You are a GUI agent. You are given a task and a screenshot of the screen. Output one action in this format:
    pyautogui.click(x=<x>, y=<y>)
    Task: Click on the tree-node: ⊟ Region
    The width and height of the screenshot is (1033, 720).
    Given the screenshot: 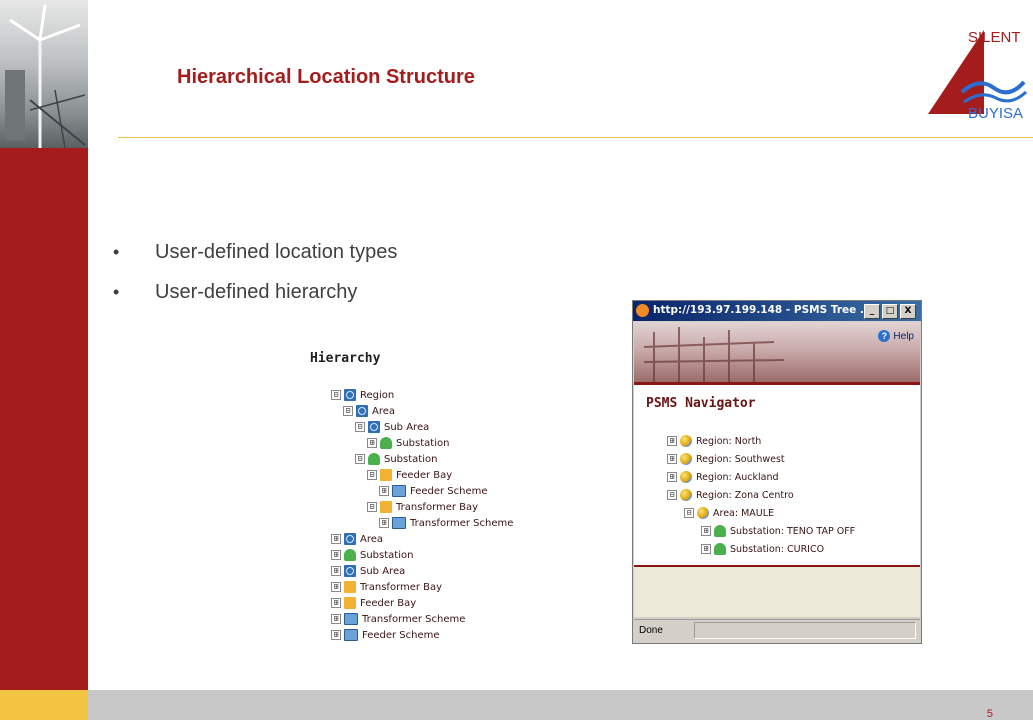 What is the action you would take?
    pyautogui.click(x=362, y=395)
    